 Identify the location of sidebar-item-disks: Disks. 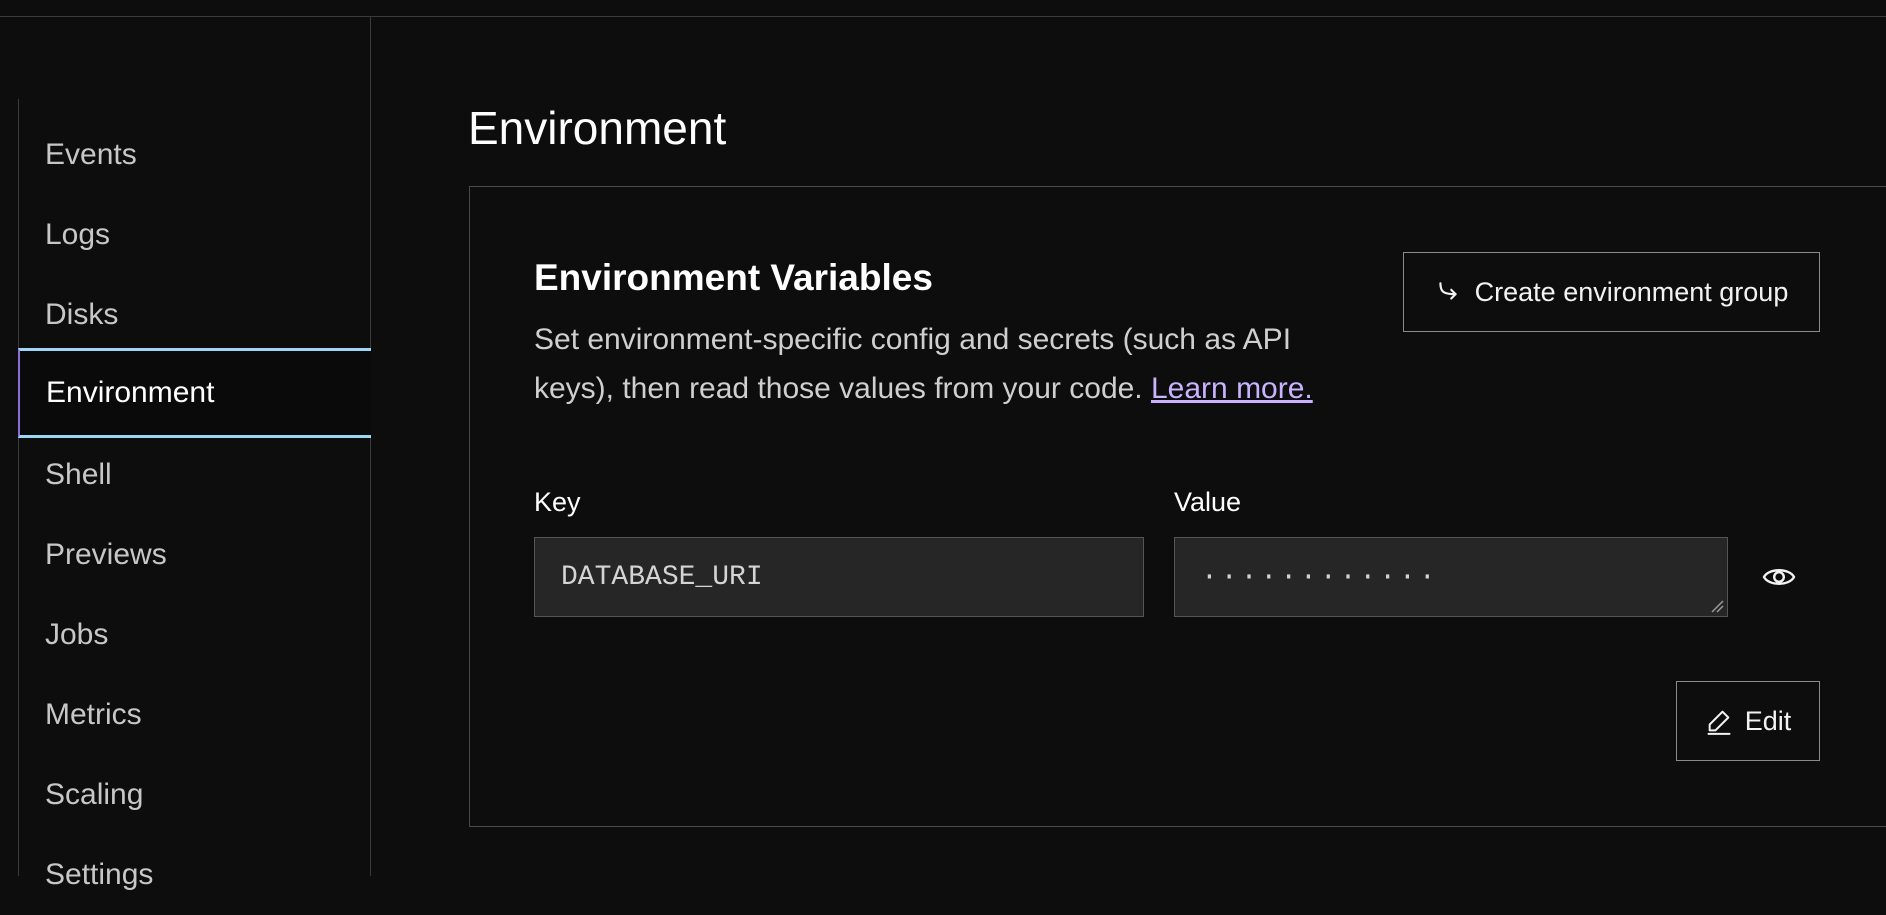
(195, 315).